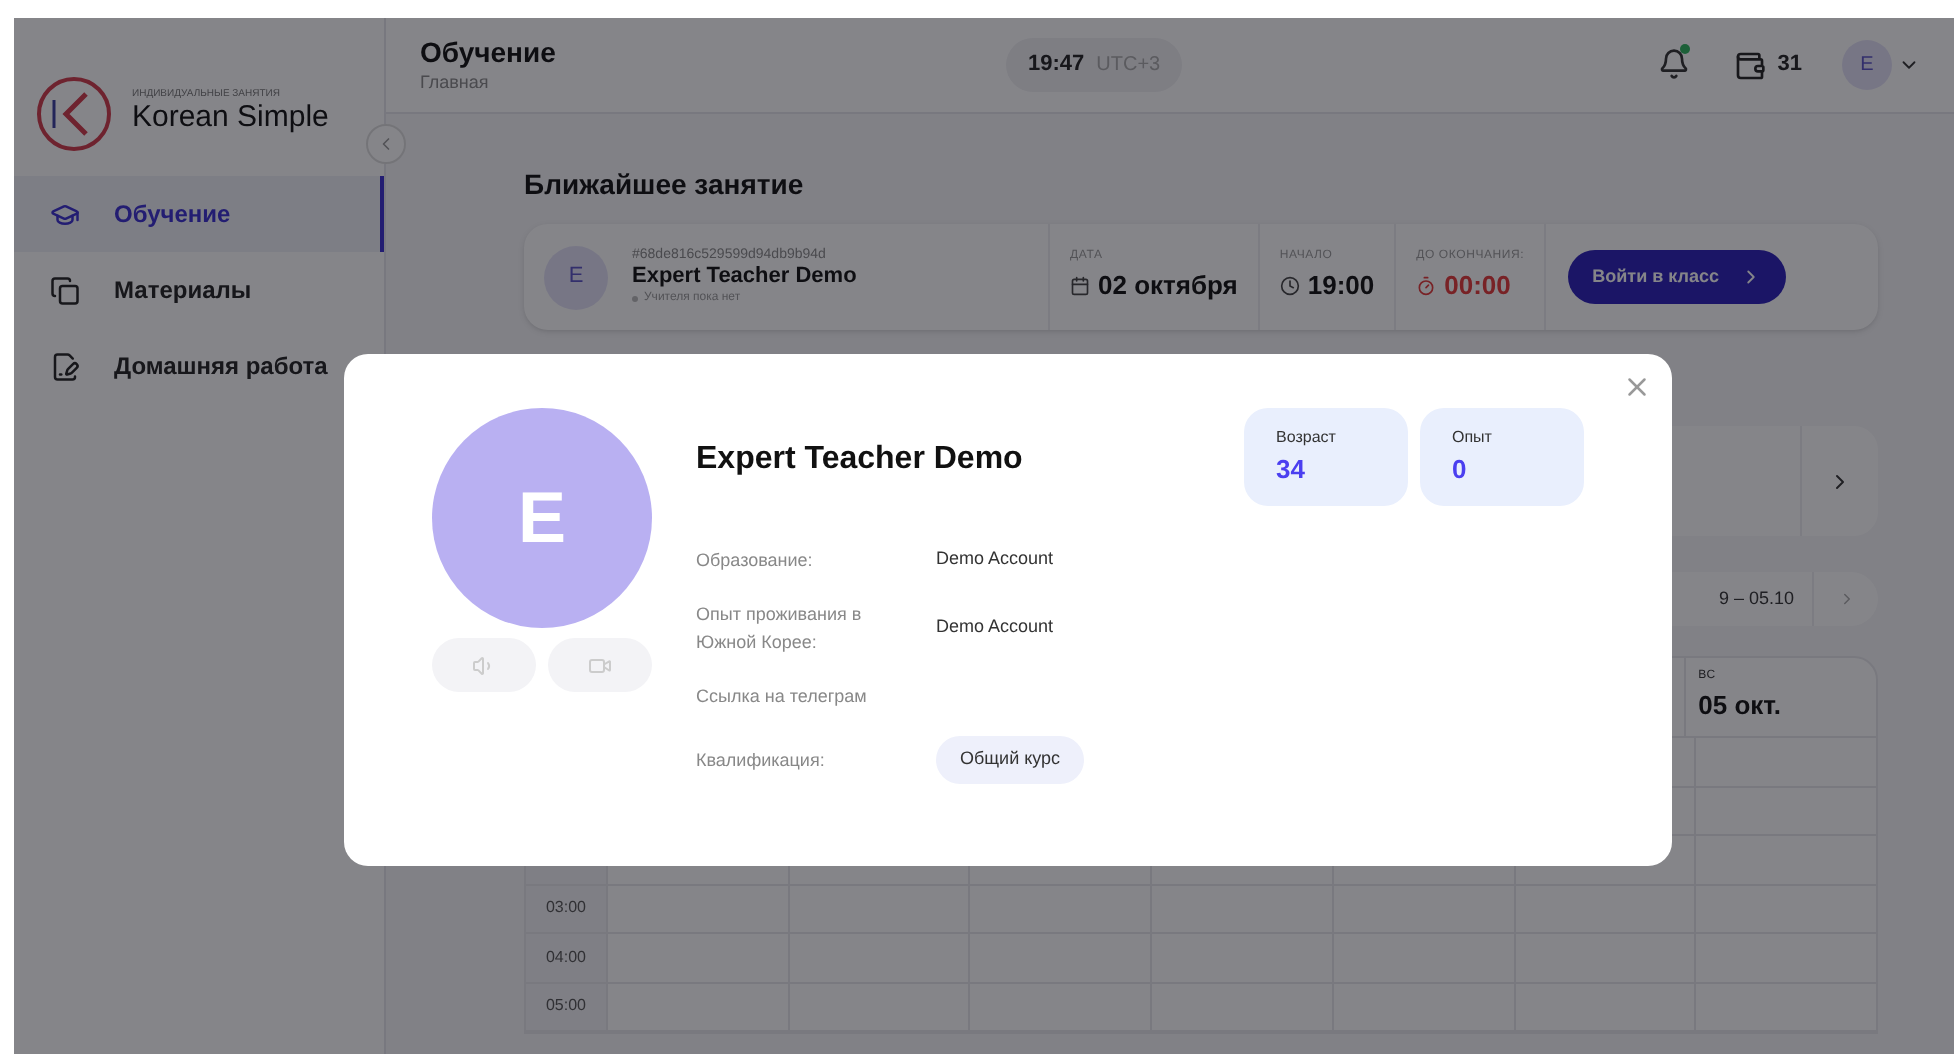 This screenshot has height=1054, width=1954. Describe the element at coordinates (566, 908) in the screenshot. I see `hour-label: 03:00` at that location.